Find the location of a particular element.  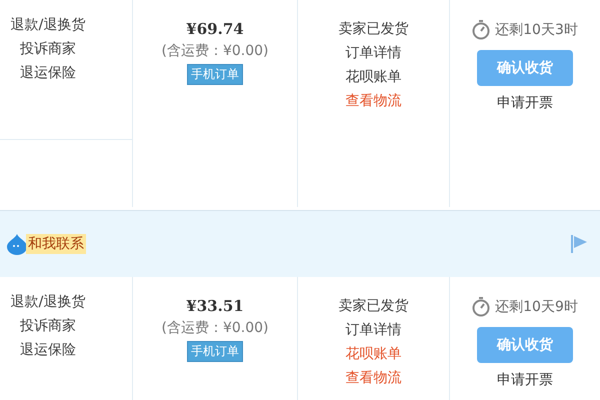

chat-bubble-icon is located at coordinates (17, 244).